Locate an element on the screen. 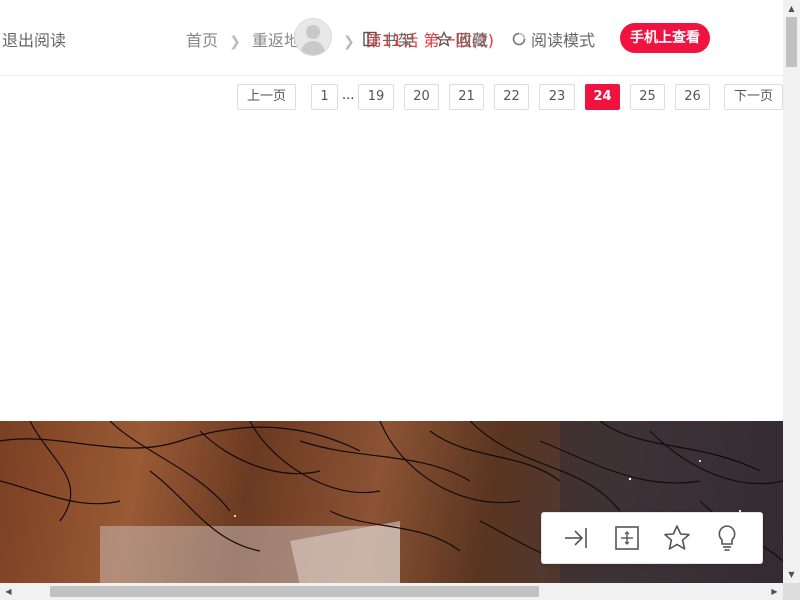 Image resolution: width=800 pixels, height=600 pixels. exit-reading-link: 退出阅读 is located at coordinates (34, 39).